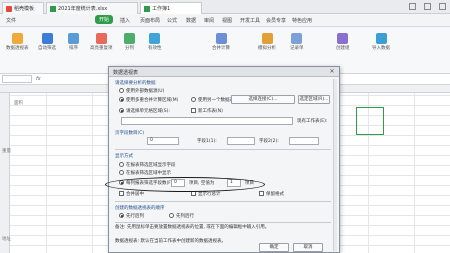 This screenshot has width=450, height=253. Describe the element at coordinates (135, 216) in the screenshot. I see `label-order-a: 先行后列` at that location.